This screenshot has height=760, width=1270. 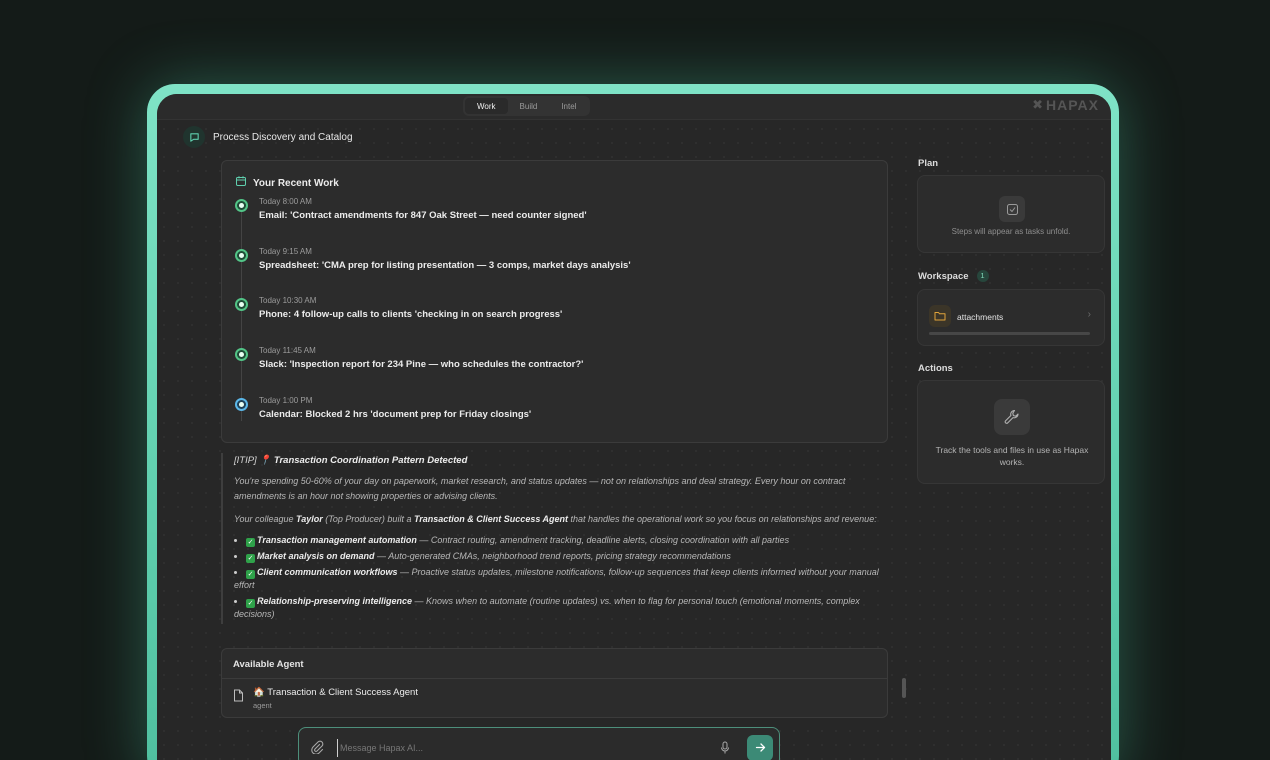 I want to click on tab-intel: Intel, so click(x=568, y=106).